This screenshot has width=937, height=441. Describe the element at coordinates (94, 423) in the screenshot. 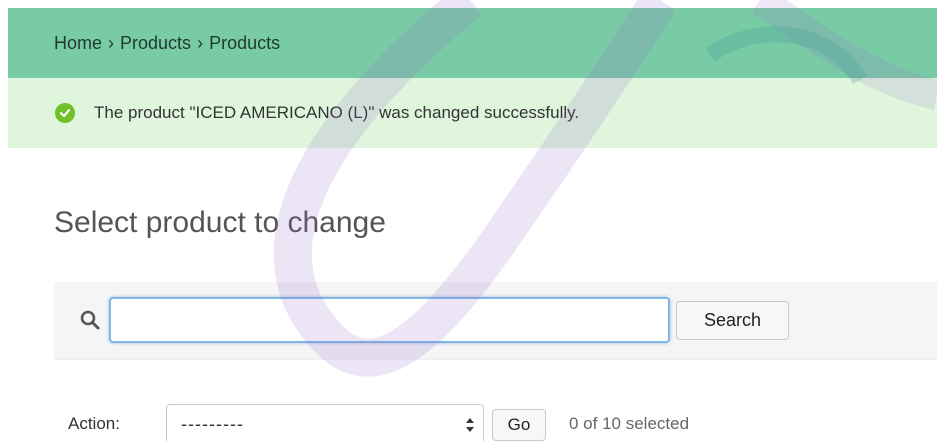

I see `action-label: Action:` at that location.